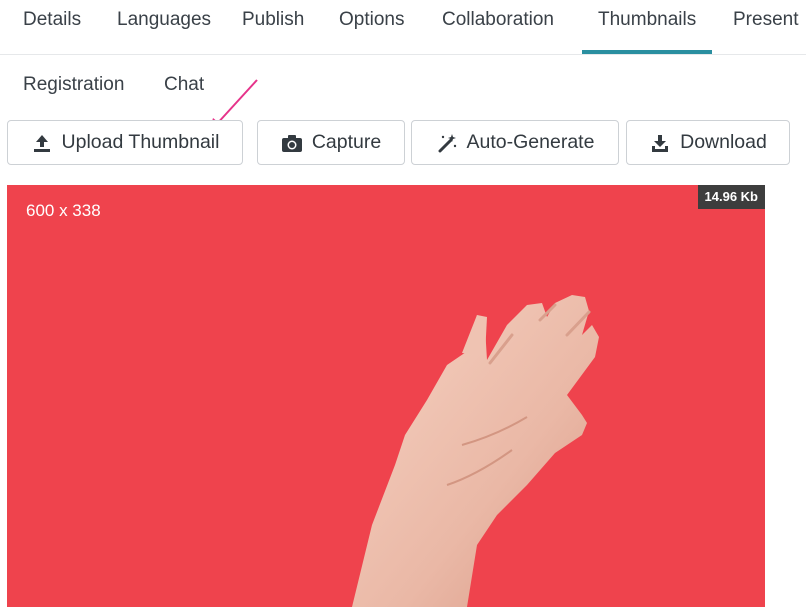 The width and height of the screenshot is (806, 607). I want to click on download-icon, so click(660, 143).